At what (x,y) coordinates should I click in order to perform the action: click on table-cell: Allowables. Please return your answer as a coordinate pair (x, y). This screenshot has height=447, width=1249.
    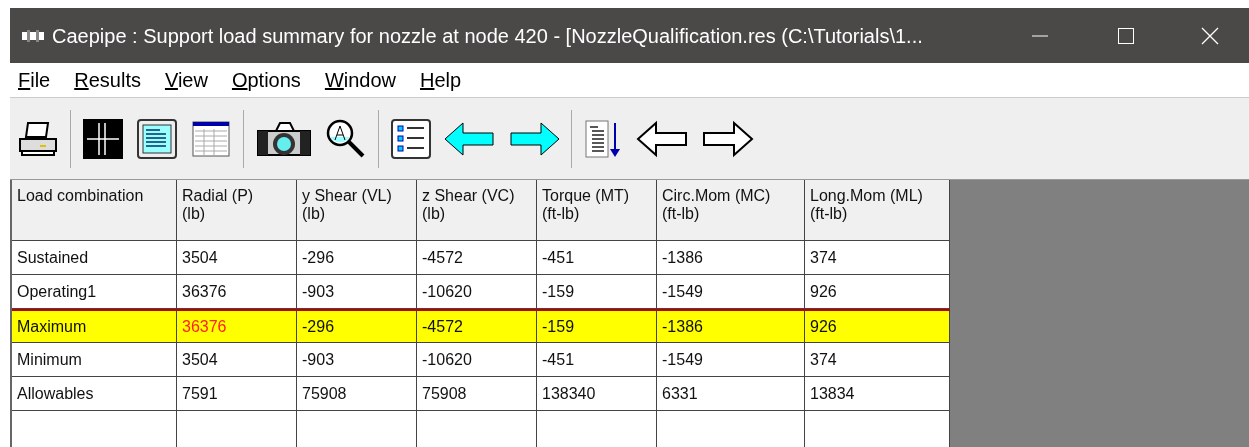
    Looking at the image, I should click on (94, 394).